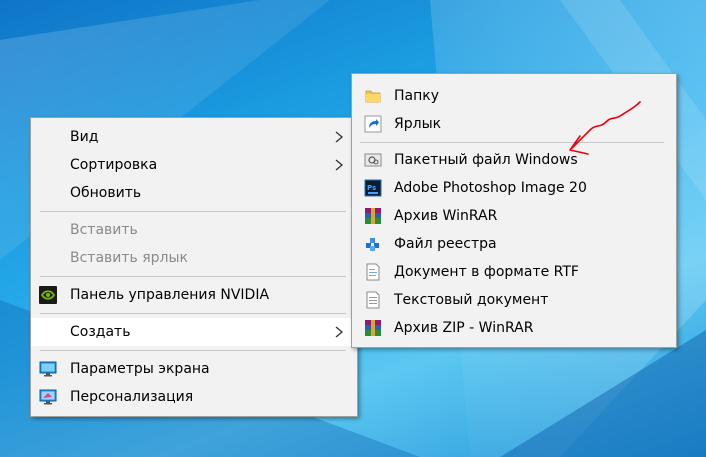 The image size is (706, 457). What do you see at coordinates (514, 124) in the screenshot?
I see `submenu-item-shortcut: Ярлык` at bounding box center [514, 124].